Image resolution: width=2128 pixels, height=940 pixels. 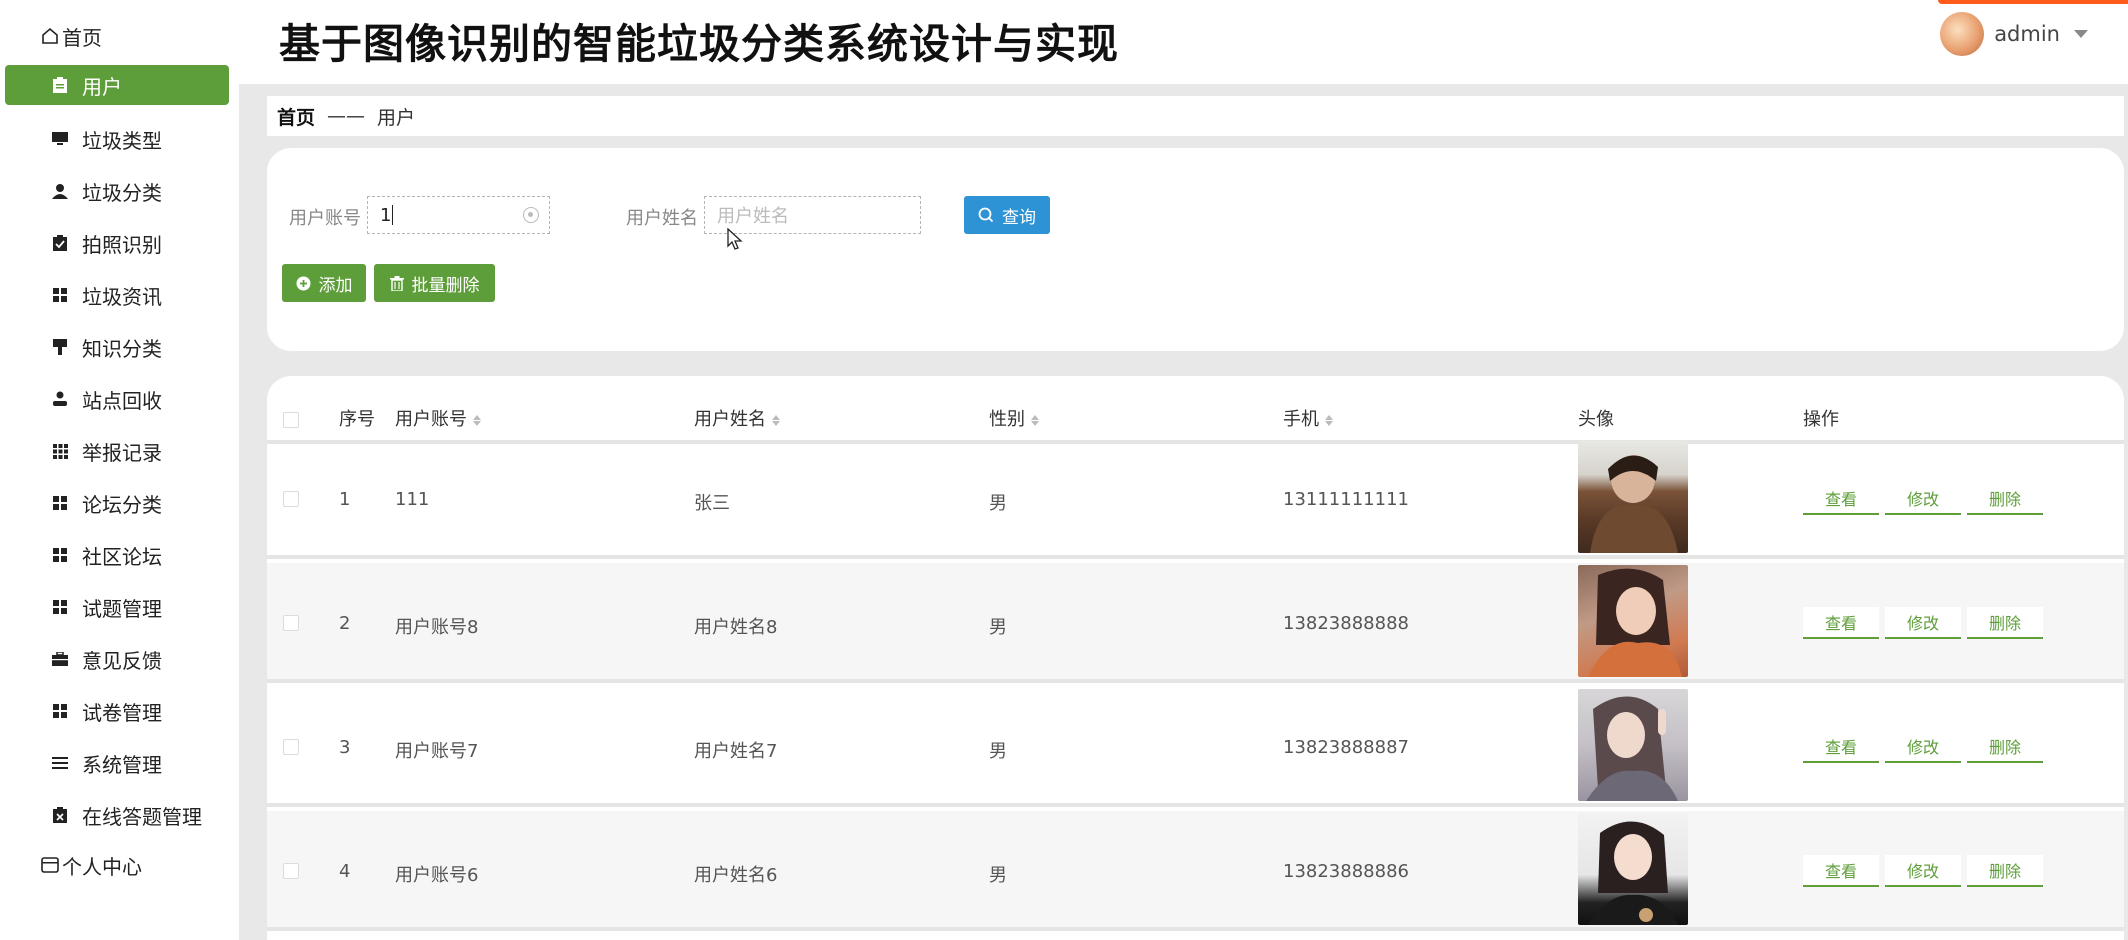 What do you see at coordinates (386, 215) in the screenshot?
I see `account-input-value: 1` at bounding box center [386, 215].